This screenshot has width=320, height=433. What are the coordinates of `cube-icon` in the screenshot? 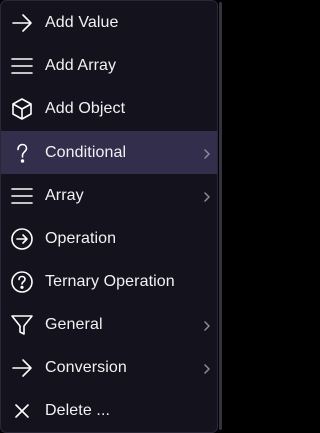 It's located at (22, 109).